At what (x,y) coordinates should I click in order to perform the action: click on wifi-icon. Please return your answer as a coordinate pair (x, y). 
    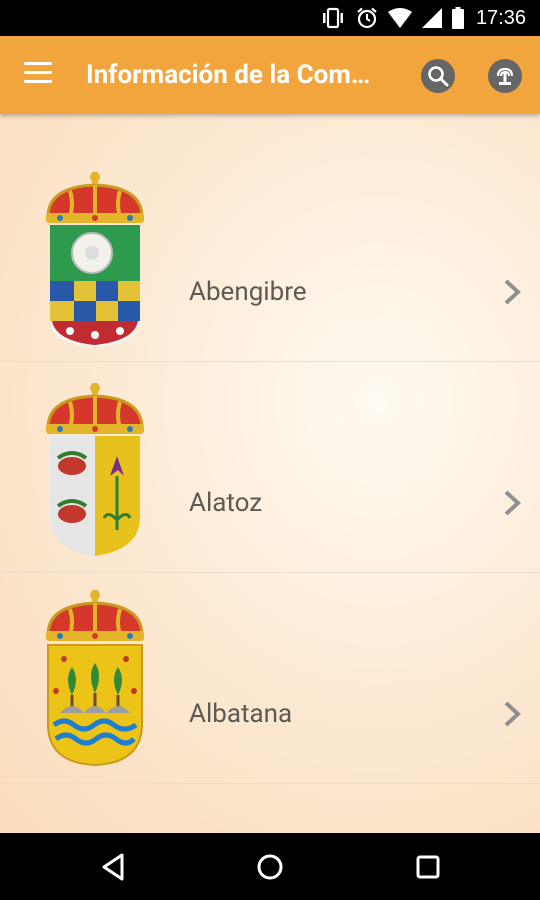
    Looking at the image, I should click on (399, 18).